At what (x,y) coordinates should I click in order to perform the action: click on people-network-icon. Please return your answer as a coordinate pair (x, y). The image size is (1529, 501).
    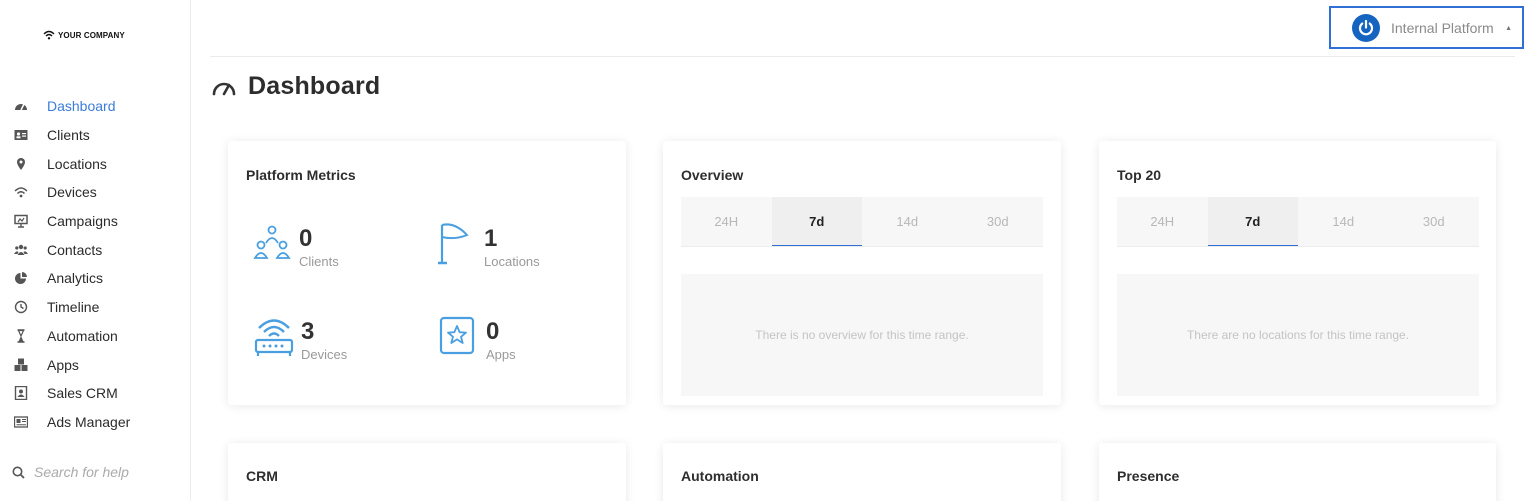
    Looking at the image, I should click on (272, 242).